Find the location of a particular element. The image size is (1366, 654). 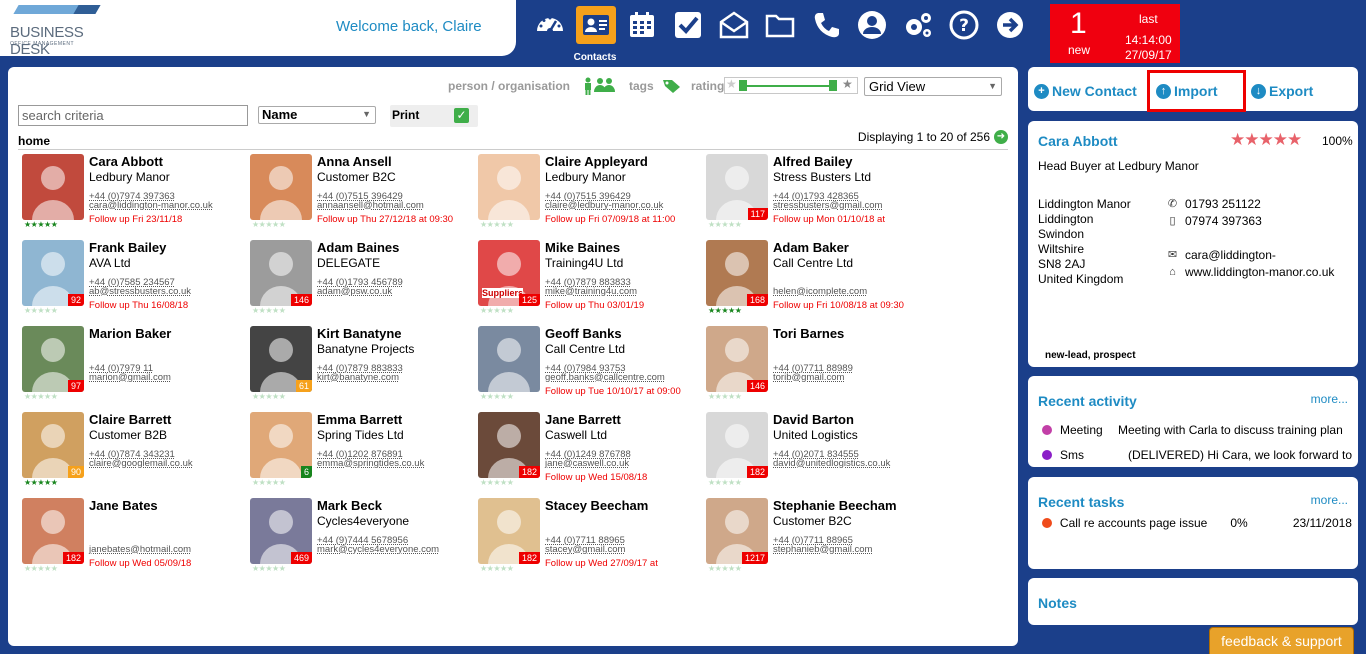

new-contact-button: + New Contact is located at coordinates (1085, 91).